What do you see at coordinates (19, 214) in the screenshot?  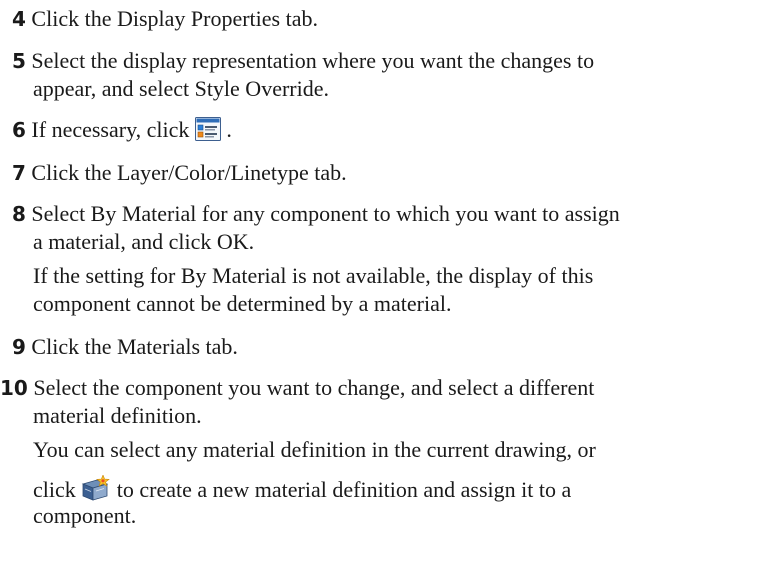 I see `step-number: 8` at bounding box center [19, 214].